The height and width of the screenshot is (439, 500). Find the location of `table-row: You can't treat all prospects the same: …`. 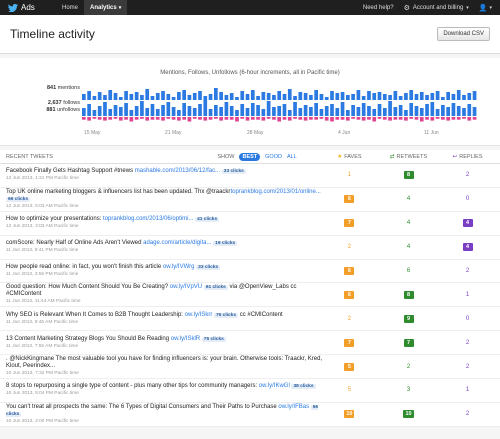

table-row: You can't treat all prospects the same: … is located at coordinates (250, 415).